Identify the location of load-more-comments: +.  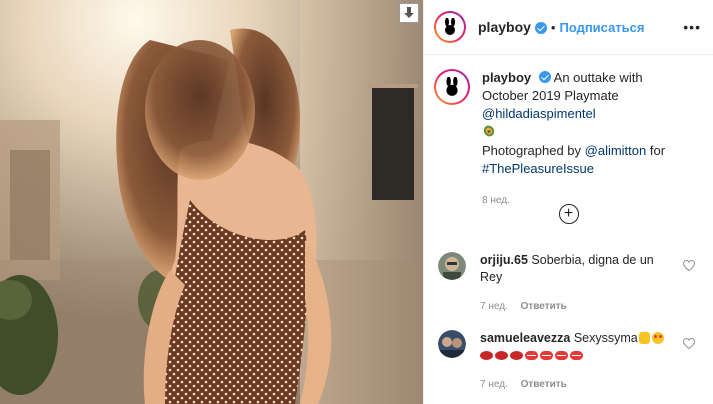
(568, 214).